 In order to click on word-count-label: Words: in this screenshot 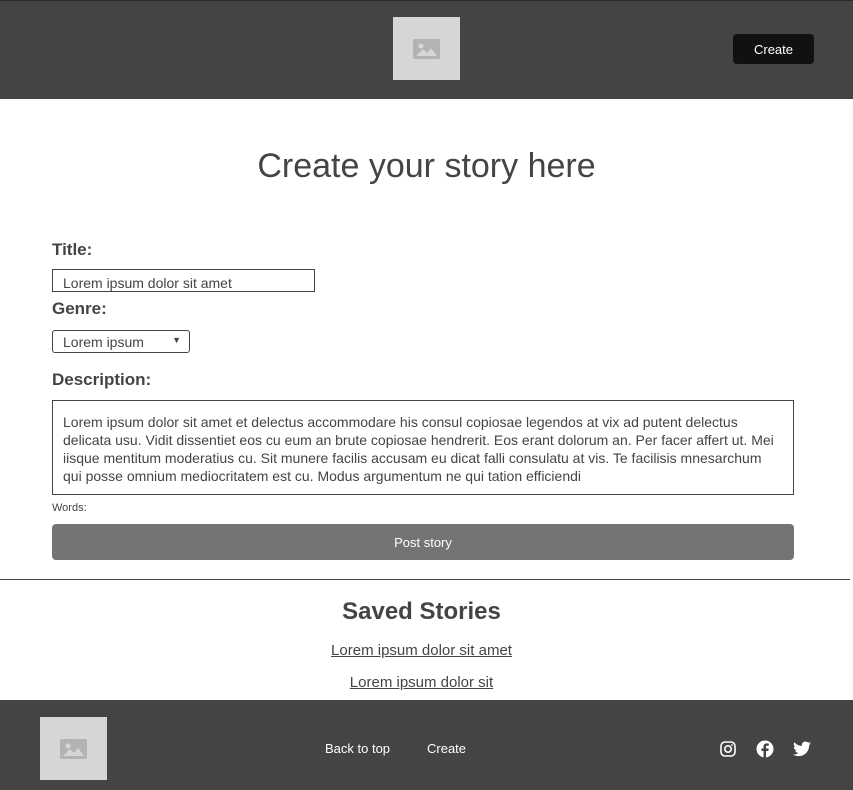, I will do `click(69, 508)`.